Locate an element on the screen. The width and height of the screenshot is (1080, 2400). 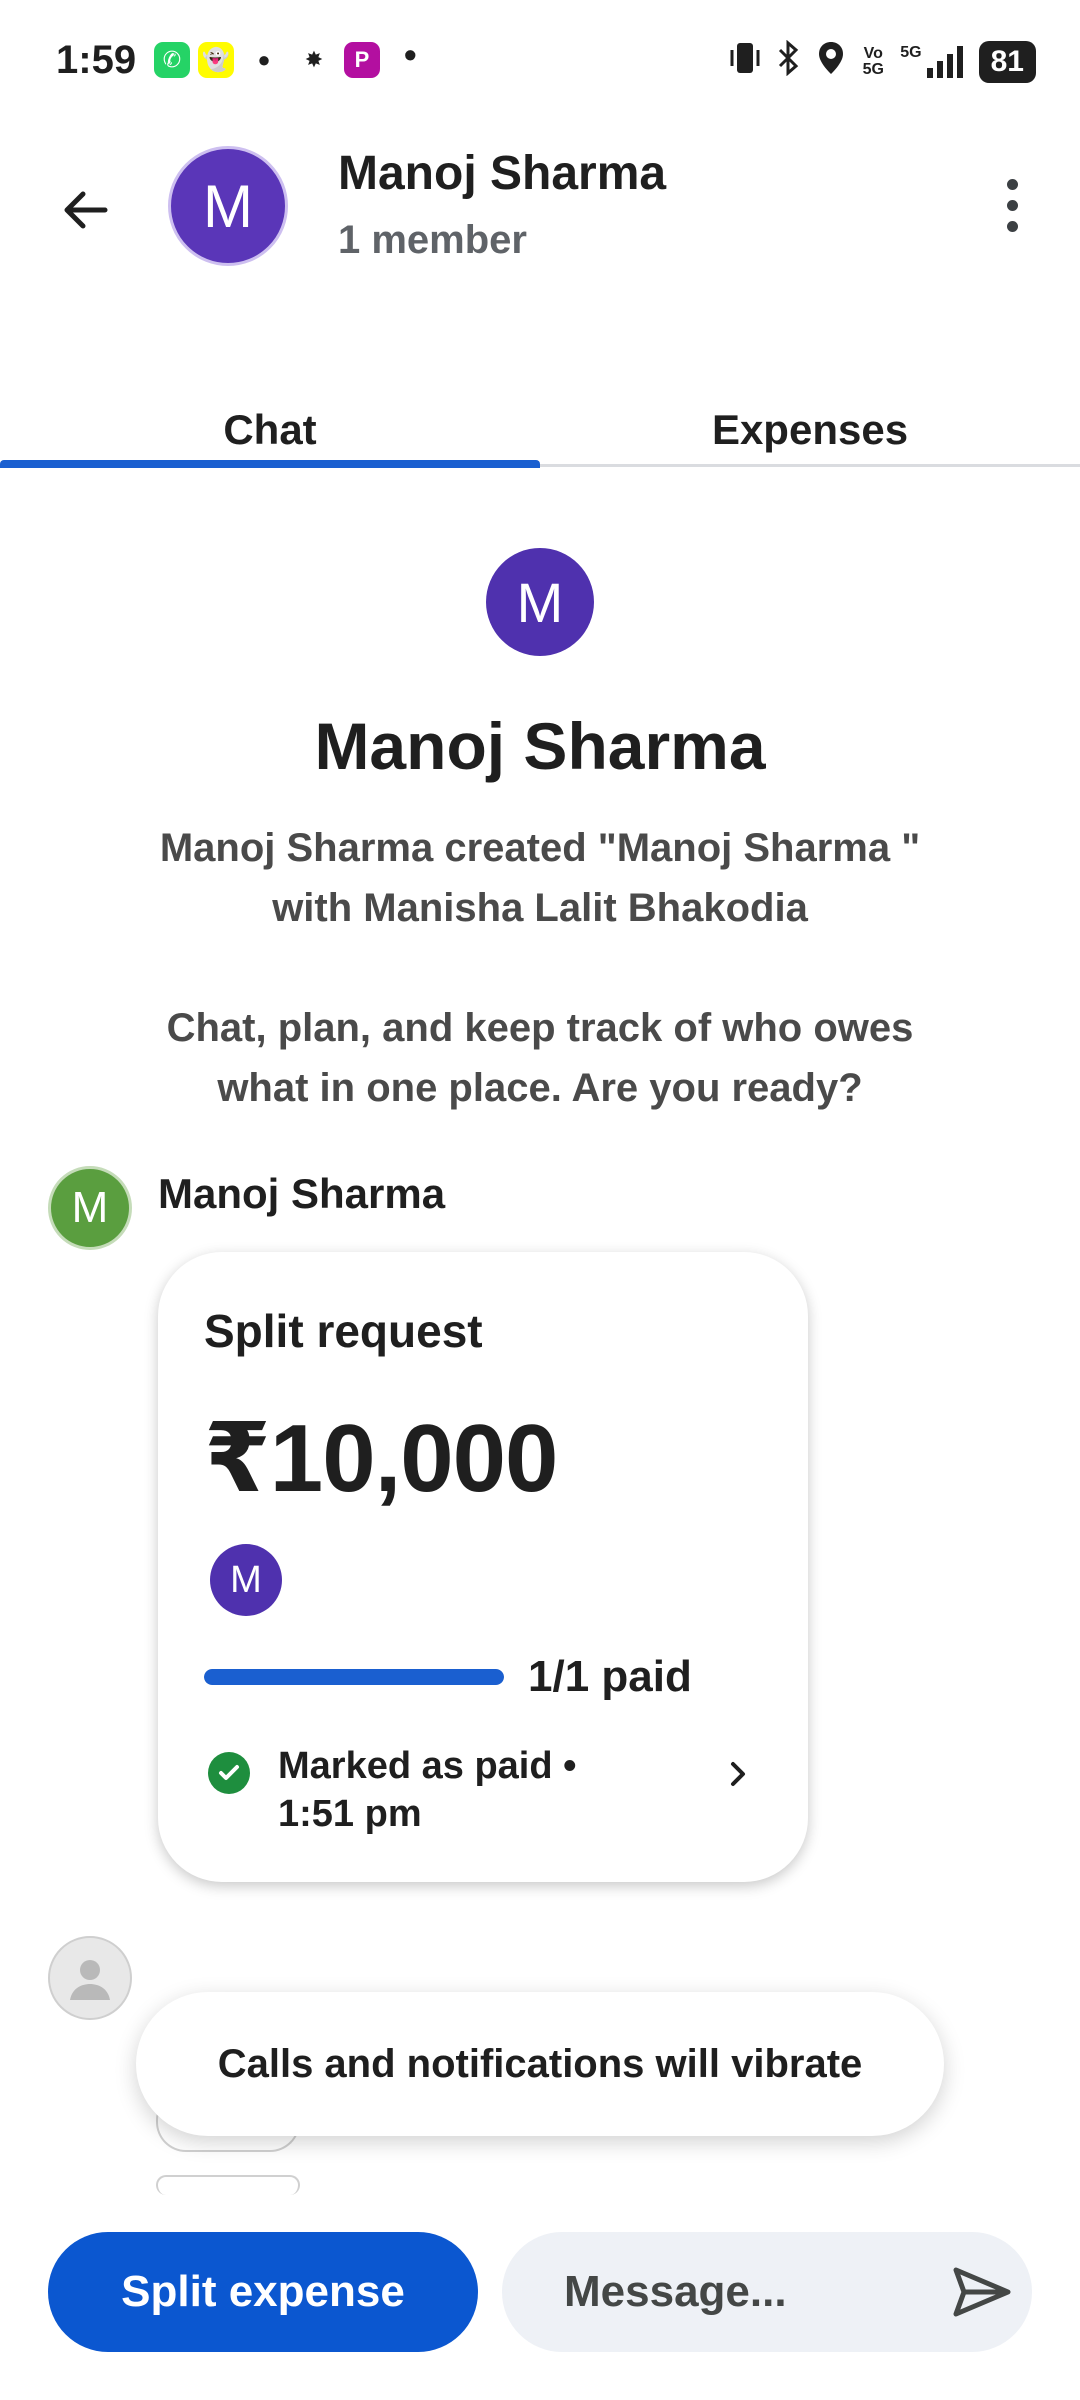
check-circle-icon is located at coordinates (229, 1773).